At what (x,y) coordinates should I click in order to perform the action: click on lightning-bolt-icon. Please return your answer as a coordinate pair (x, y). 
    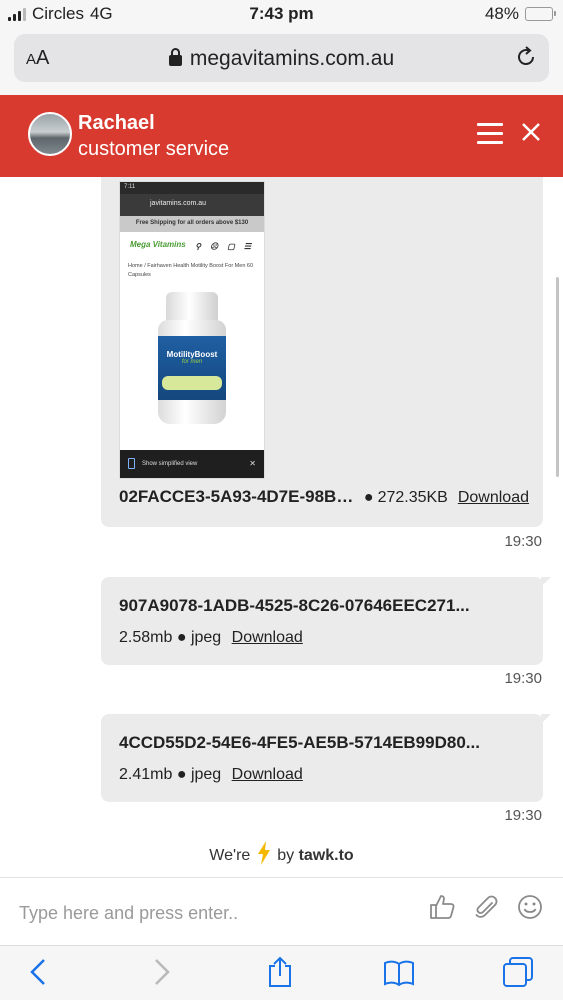
    Looking at the image, I should click on (263, 853).